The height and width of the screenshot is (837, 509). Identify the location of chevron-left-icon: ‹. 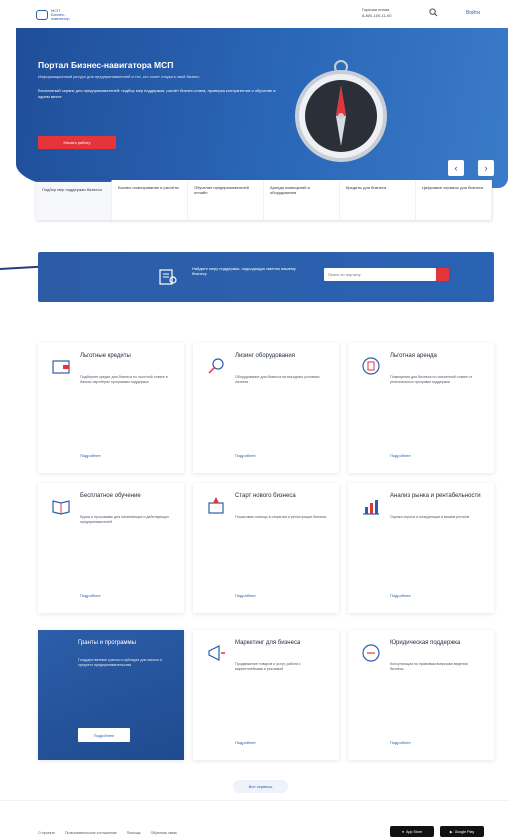
(456, 168).